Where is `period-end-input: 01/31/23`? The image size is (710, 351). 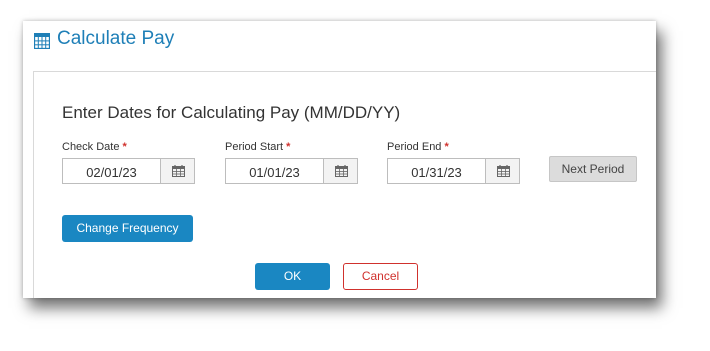
period-end-input: 01/31/23 is located at coordinates (436, 171).